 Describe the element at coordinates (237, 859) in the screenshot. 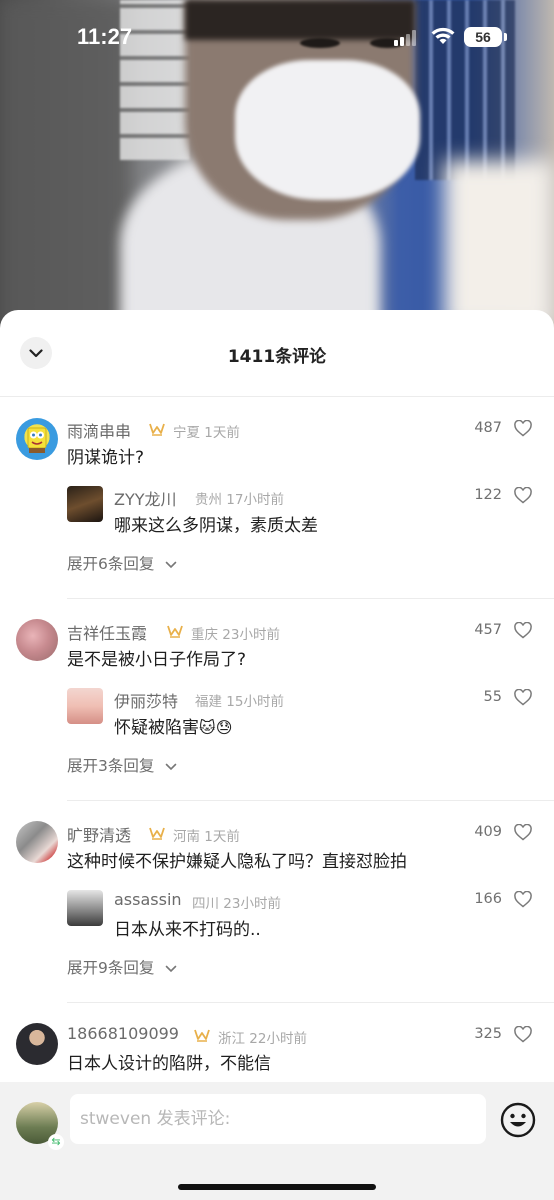

I see `comment-text: 这种时候不保护嫌疑人隐私了吗？直接怼脸拍` at that location.